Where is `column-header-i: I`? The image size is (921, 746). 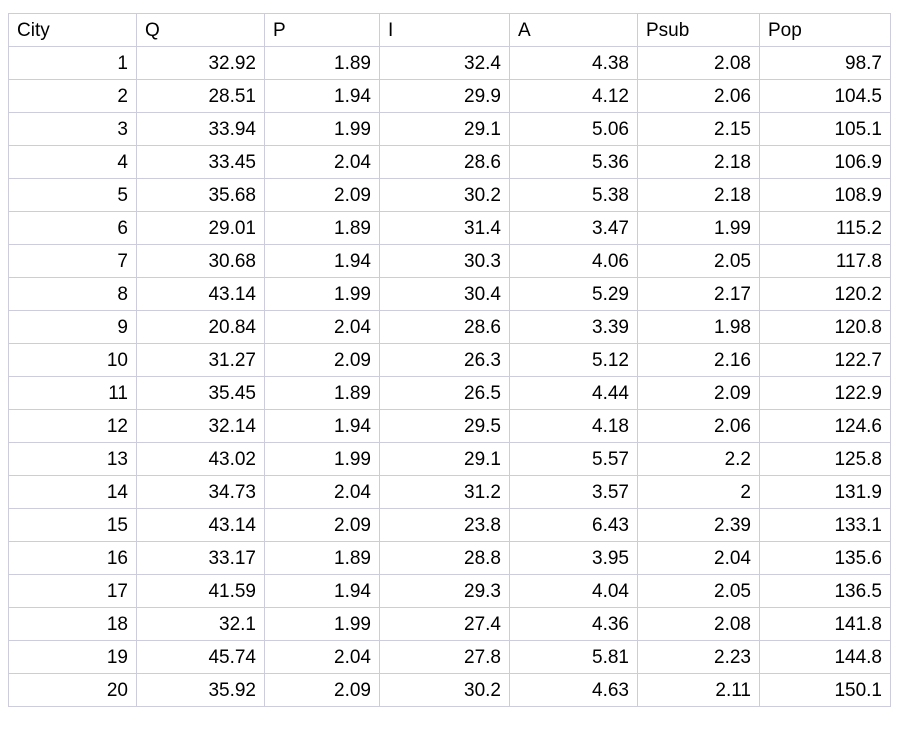
column-header-i: I is located at coordinates (444, 30).